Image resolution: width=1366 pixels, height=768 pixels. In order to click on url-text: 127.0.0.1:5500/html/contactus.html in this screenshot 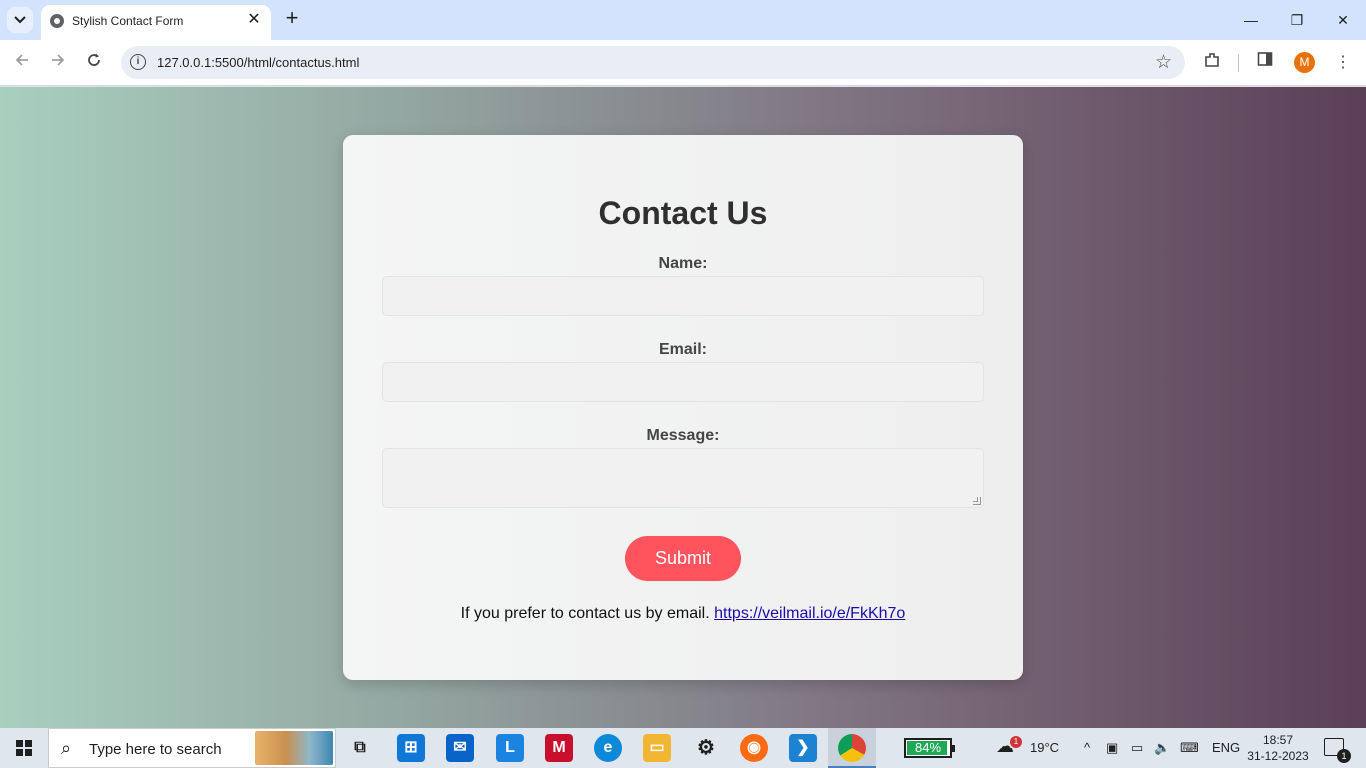, I will do `click(258, 62)`.